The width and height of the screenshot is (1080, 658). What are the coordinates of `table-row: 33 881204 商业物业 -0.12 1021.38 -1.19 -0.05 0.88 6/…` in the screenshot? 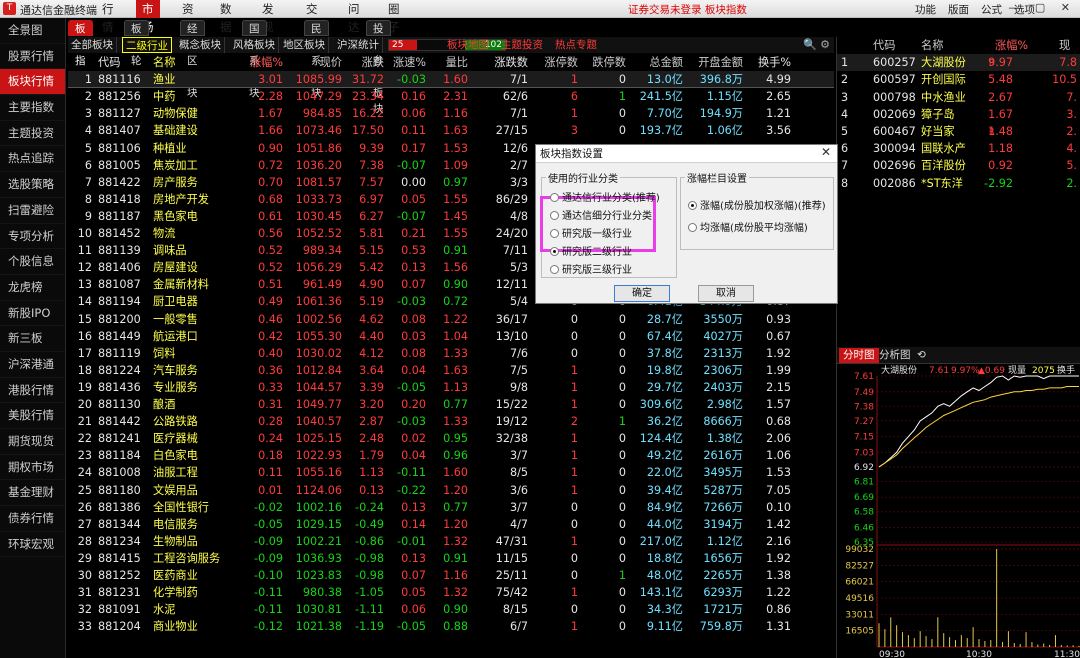 It's located at (451, 626).